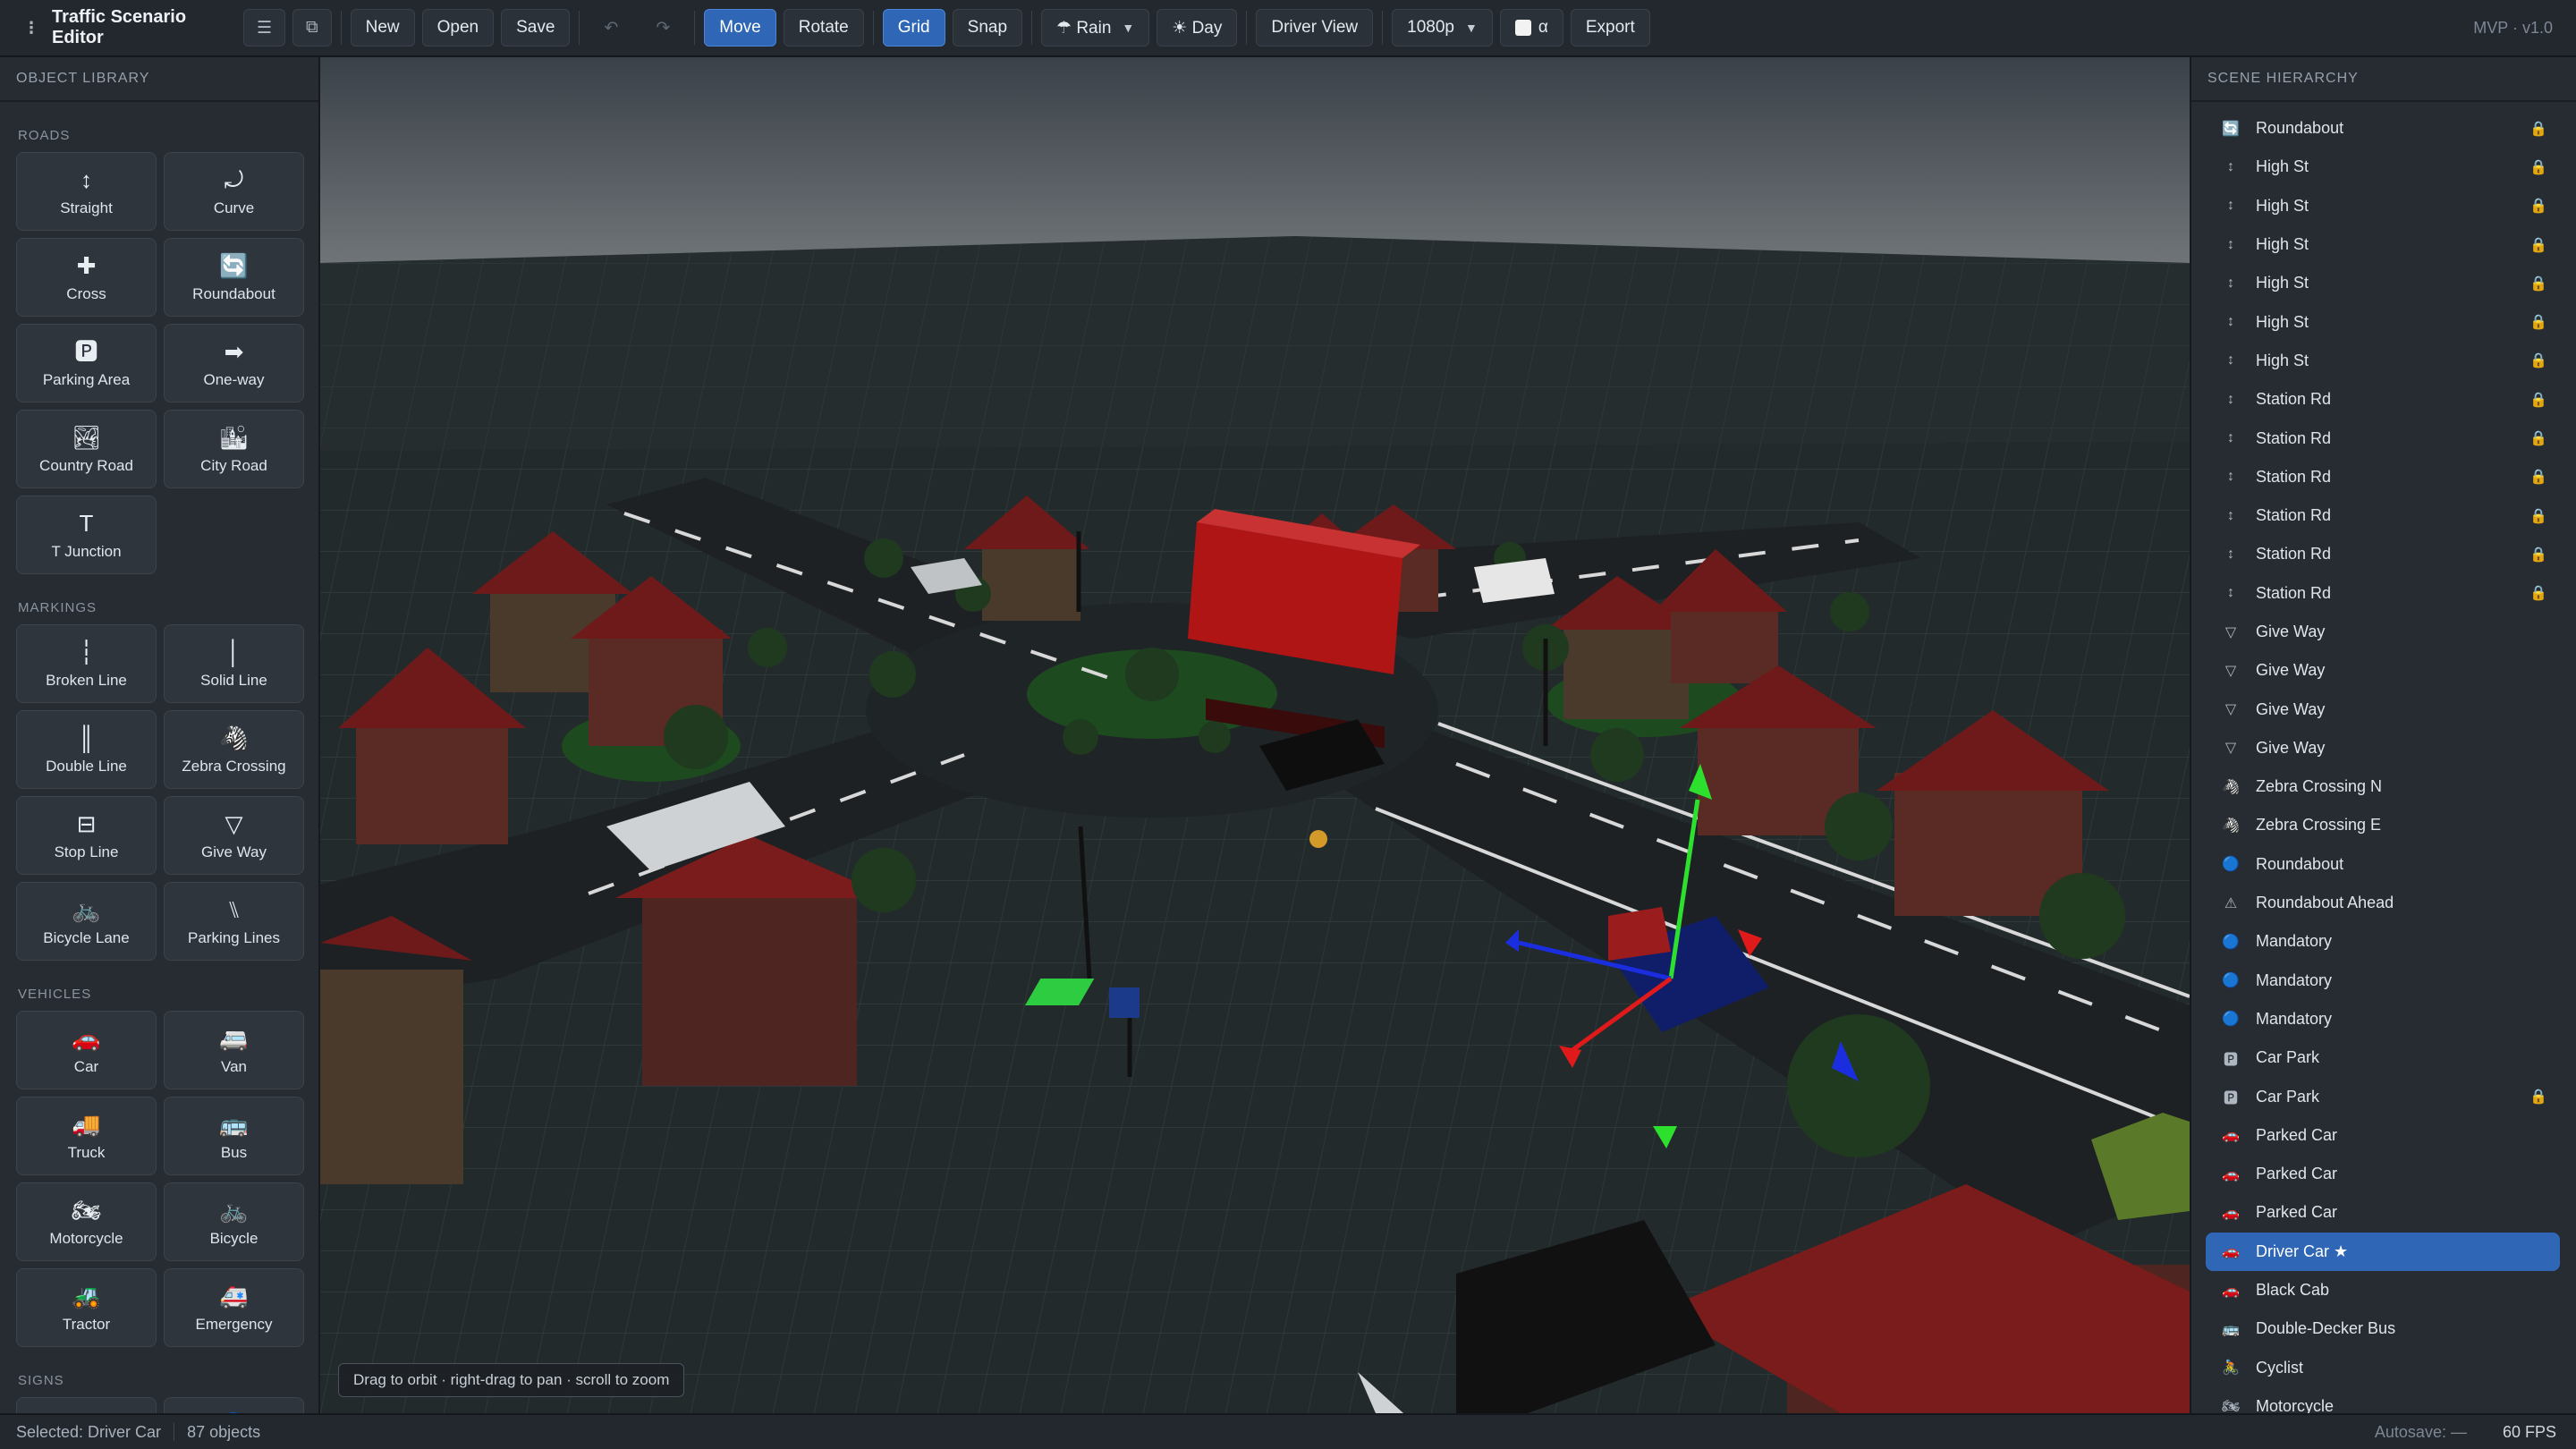 Image resolution: width=2576 pixels, height=1449 pixels. What do you see at coordinates (2383, 1290) in the screenshot?
I see `hierarchy-item-black-cab: 🚗 Black Cab` at bounding box center [2383, 1290].